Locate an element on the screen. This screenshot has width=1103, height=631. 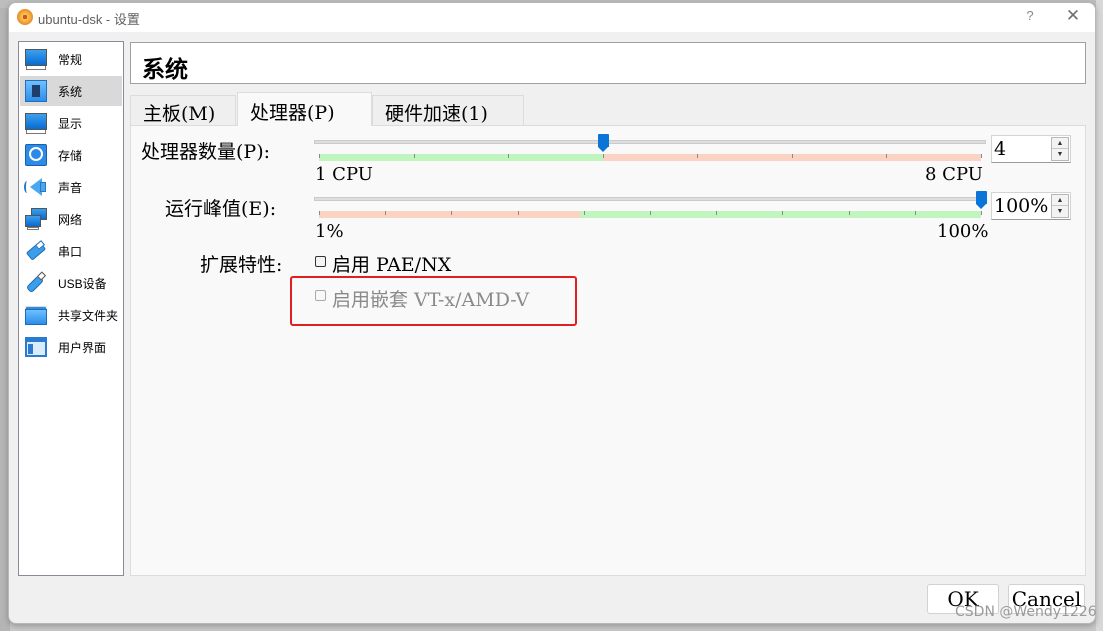
page-header: 系统 is located at coordinates (608, 63).